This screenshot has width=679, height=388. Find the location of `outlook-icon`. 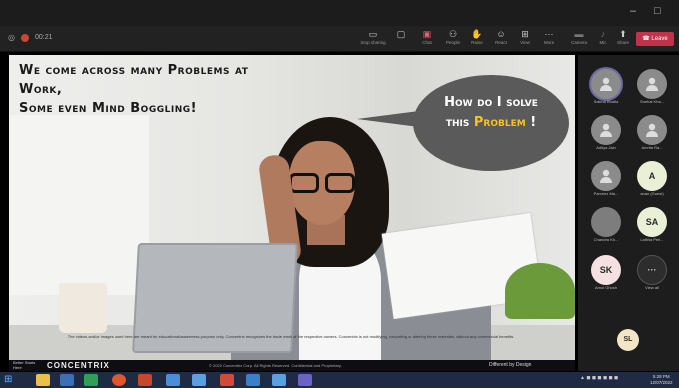

outlook-icon is located at coordinates (67, 380).